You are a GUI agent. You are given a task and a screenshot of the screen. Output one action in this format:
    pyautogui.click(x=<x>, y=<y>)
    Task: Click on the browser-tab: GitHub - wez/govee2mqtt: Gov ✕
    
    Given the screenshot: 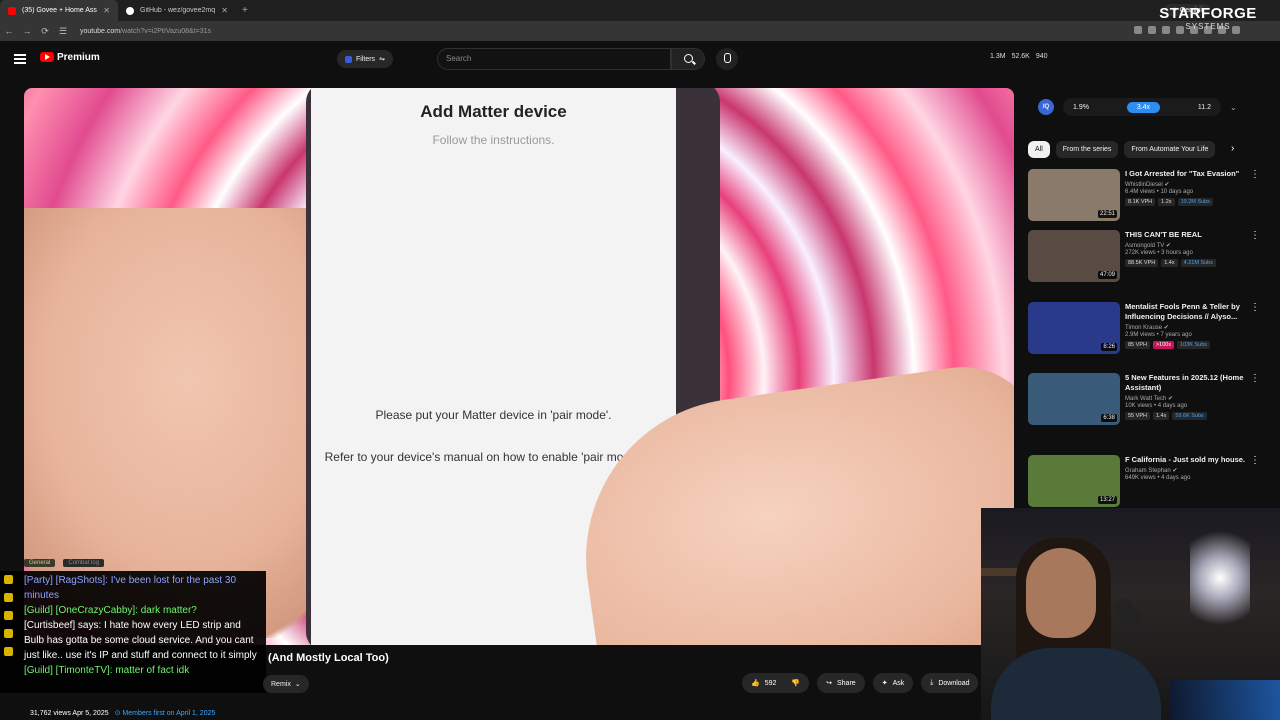 What is the action you would take?
    pyautogui.click(x=177, y=10)
    